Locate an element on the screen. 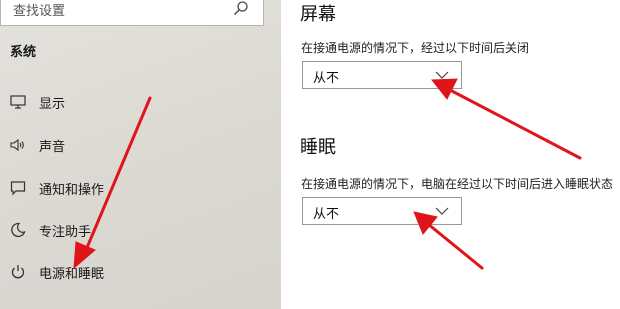 The image size is (620, 309). sidebar-item-label: 声音 is located at coordinates (52, 147).